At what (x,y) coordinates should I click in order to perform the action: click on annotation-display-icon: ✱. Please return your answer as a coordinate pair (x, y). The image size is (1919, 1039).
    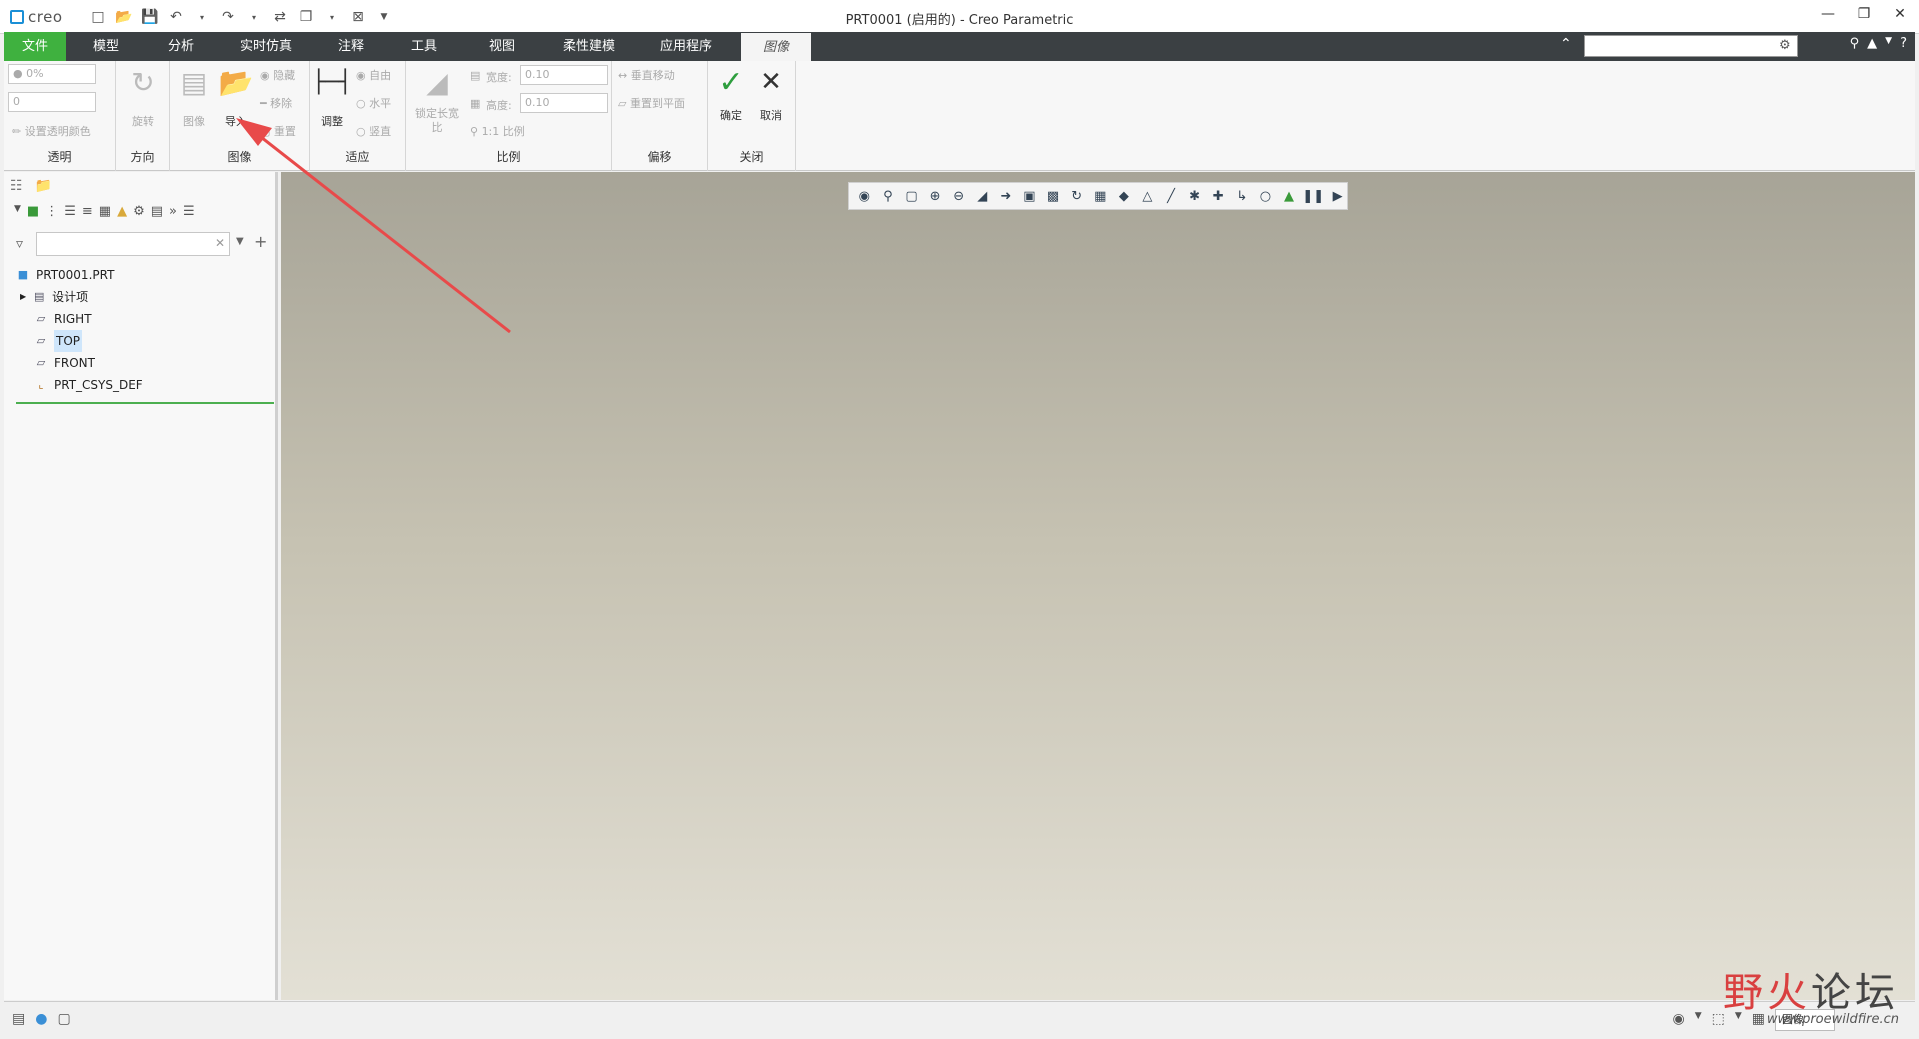
    Looking at the image, I should click on (1194, 196).